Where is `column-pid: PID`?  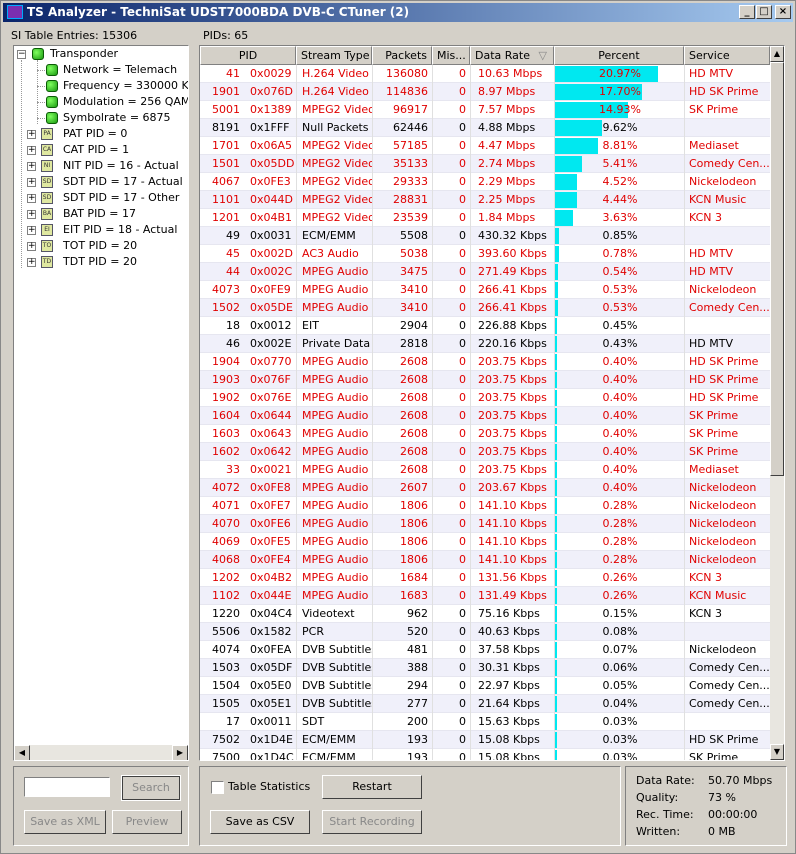
column-pid: PID is located at coordinates (248, 55).